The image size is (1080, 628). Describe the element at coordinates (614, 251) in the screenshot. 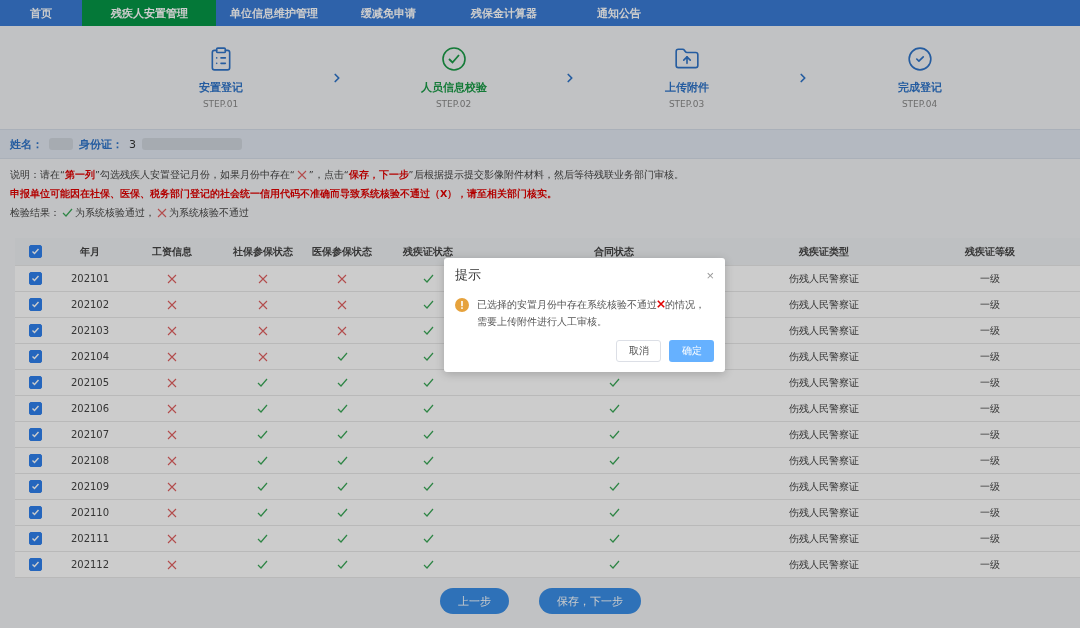

I see `column-header: 合同状态` at that location.